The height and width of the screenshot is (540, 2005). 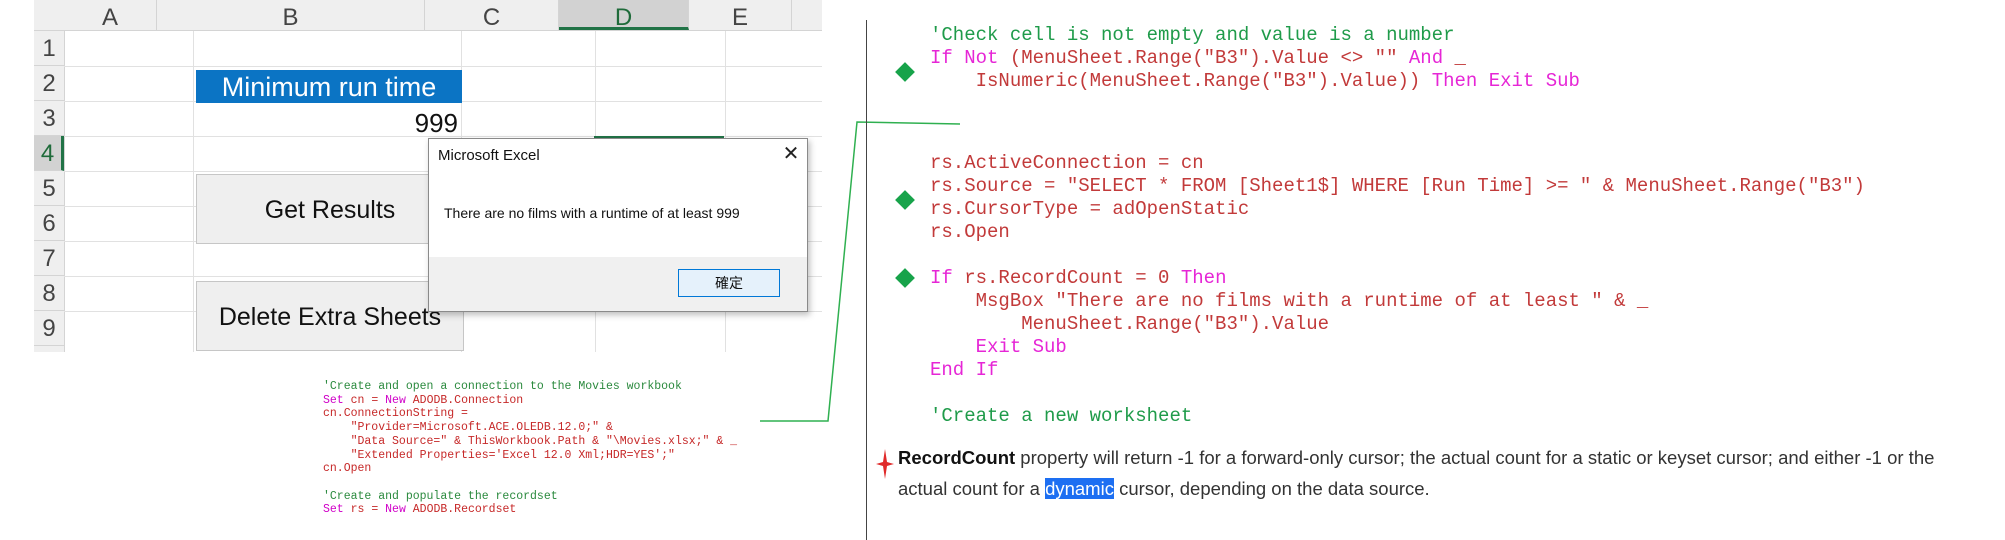 What do you see at coordinates (1505, 81) in the screenshot?
I see `code-token: Then Exit Sub` at bounding box center [1505, 81].